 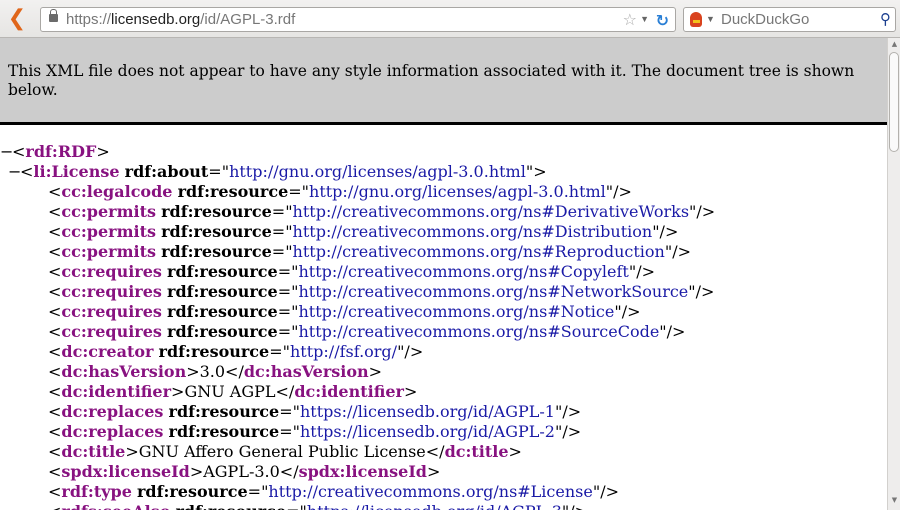 What do you see at coordinates (456, 311) in the screenshot?
I see `attribute-value: http://creativecommons.org/ns#Notice` at bounding box center [456, 311].